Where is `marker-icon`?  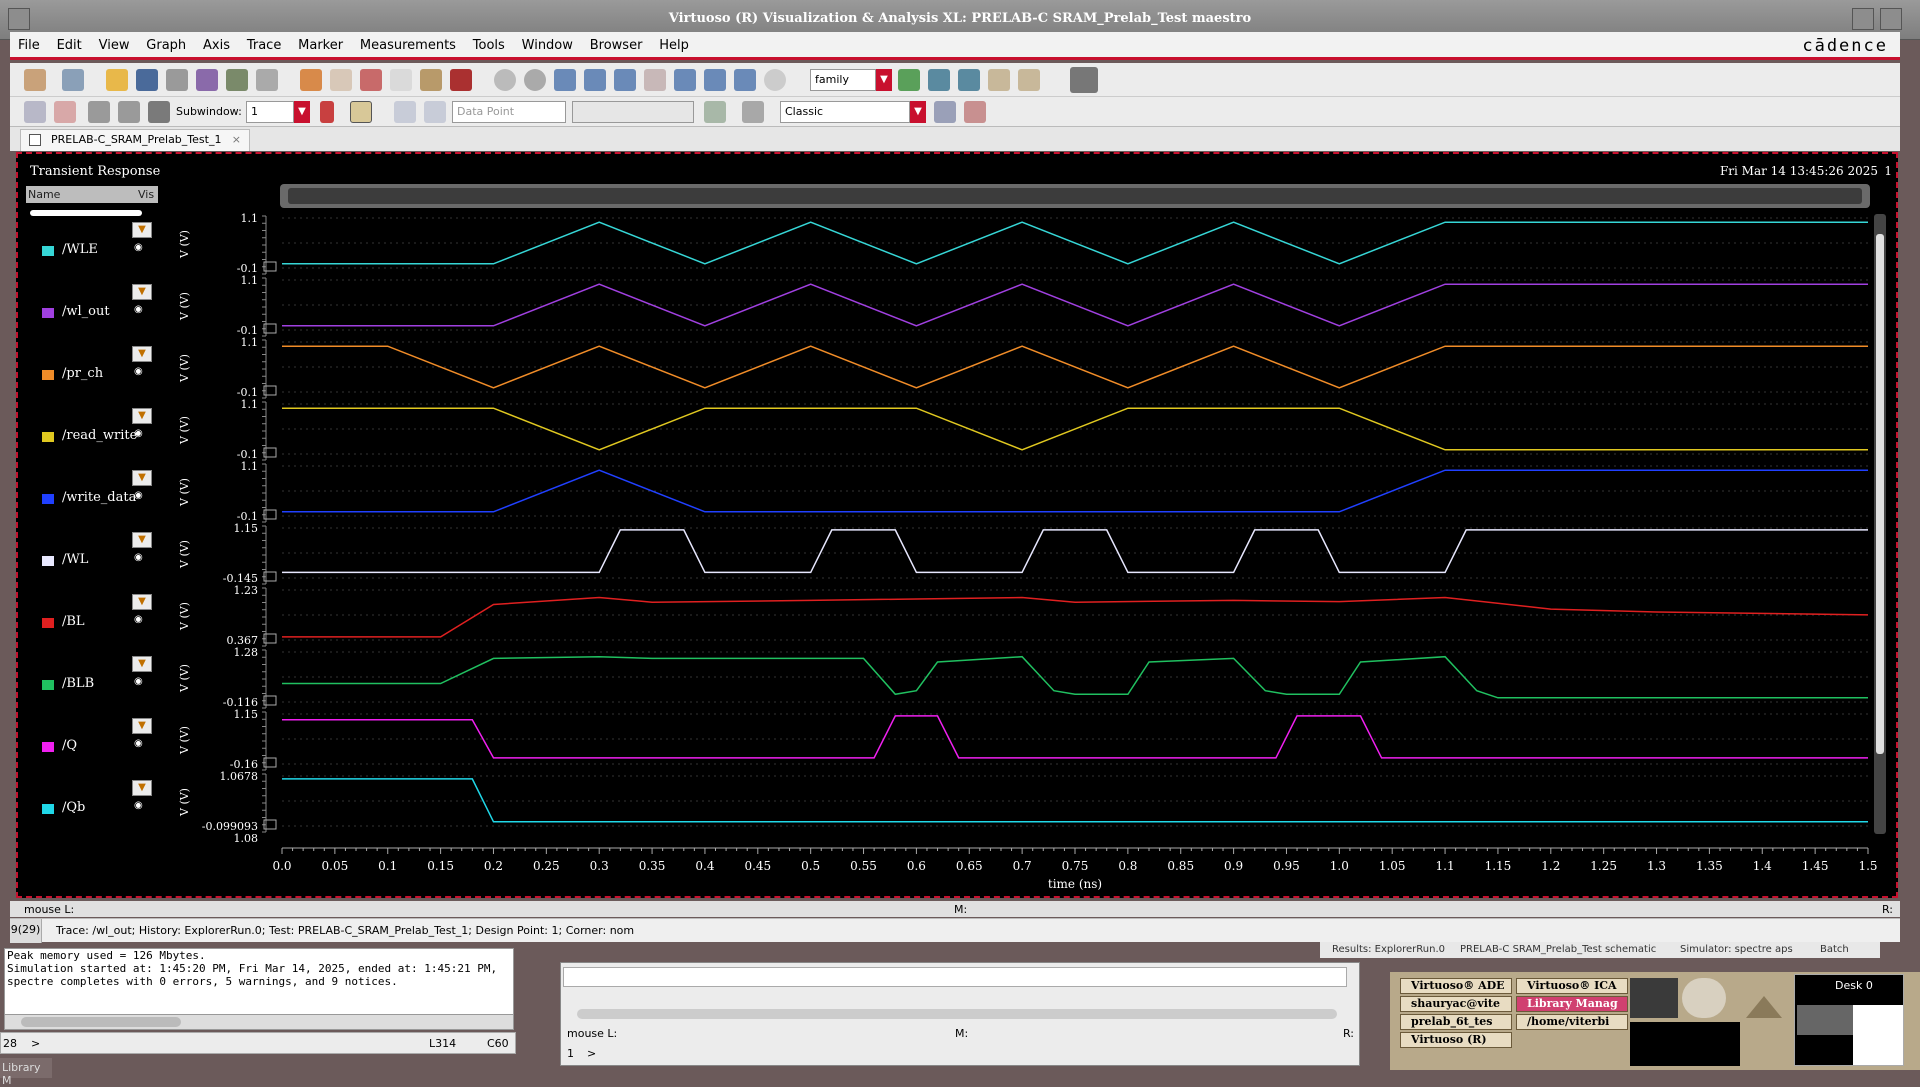 marker-icon is located at coordinates (361, 112).